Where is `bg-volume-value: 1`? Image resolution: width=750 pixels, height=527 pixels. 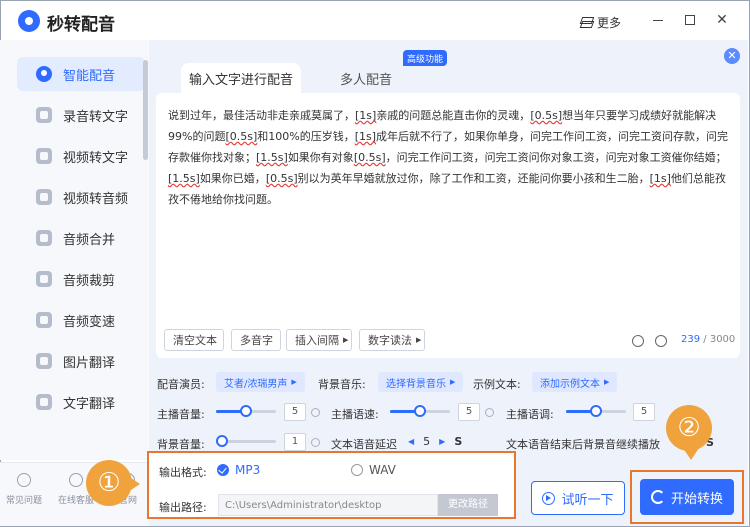 bg-volume-value: 1 is located at coordinates (295, 442).